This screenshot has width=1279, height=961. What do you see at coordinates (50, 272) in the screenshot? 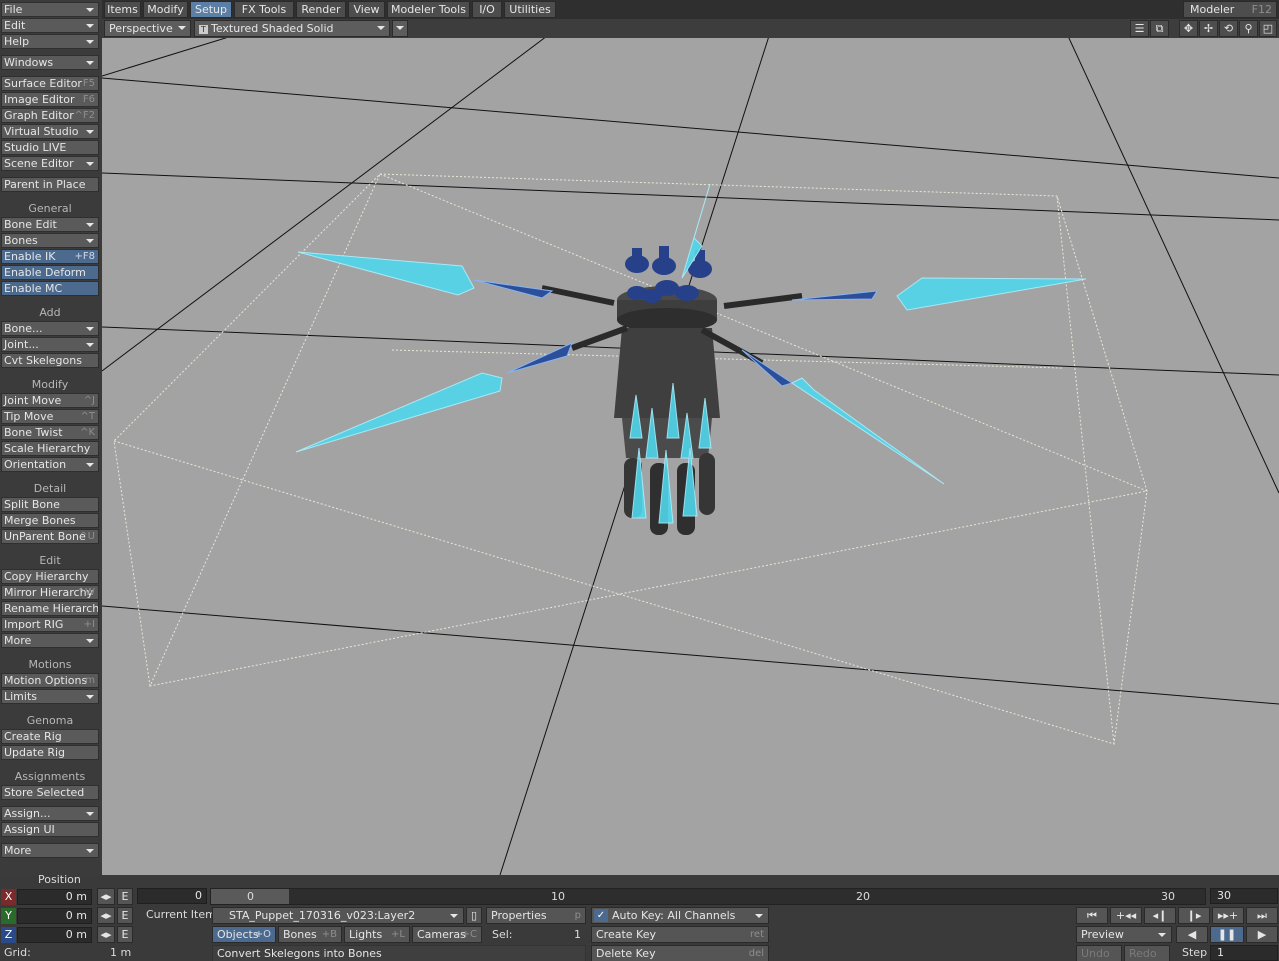
I see `enable-deform-toggle: Enable Deform` at bounding box center [50, 272].